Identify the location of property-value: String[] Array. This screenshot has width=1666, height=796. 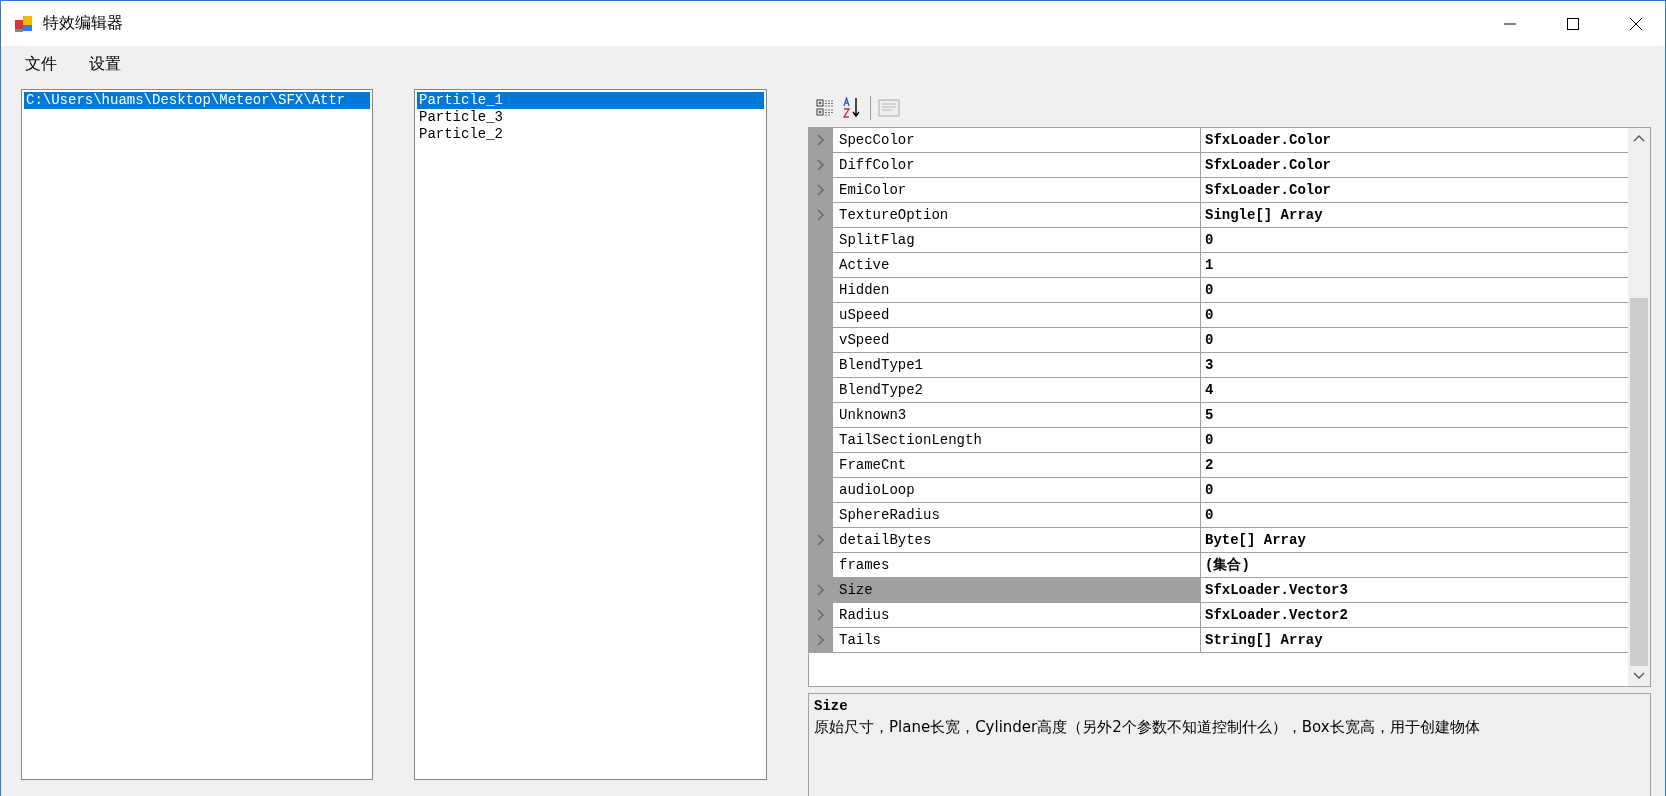
(1414, 640).